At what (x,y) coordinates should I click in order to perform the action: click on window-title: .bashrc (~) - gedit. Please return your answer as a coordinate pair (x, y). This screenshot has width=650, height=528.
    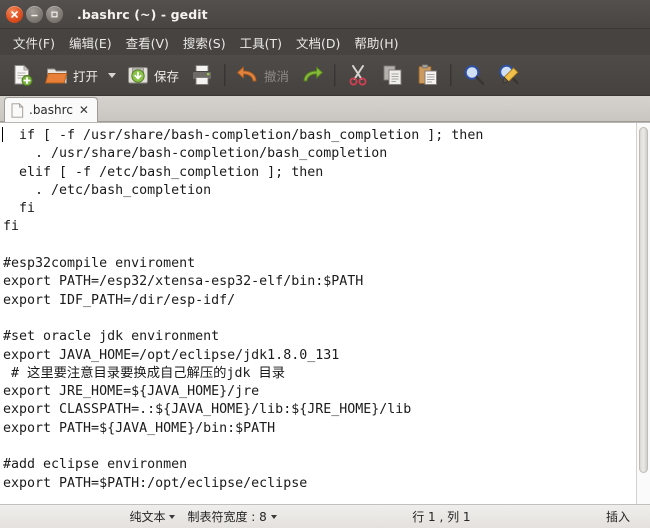
    Looking at the image, I should click on (142, 14).